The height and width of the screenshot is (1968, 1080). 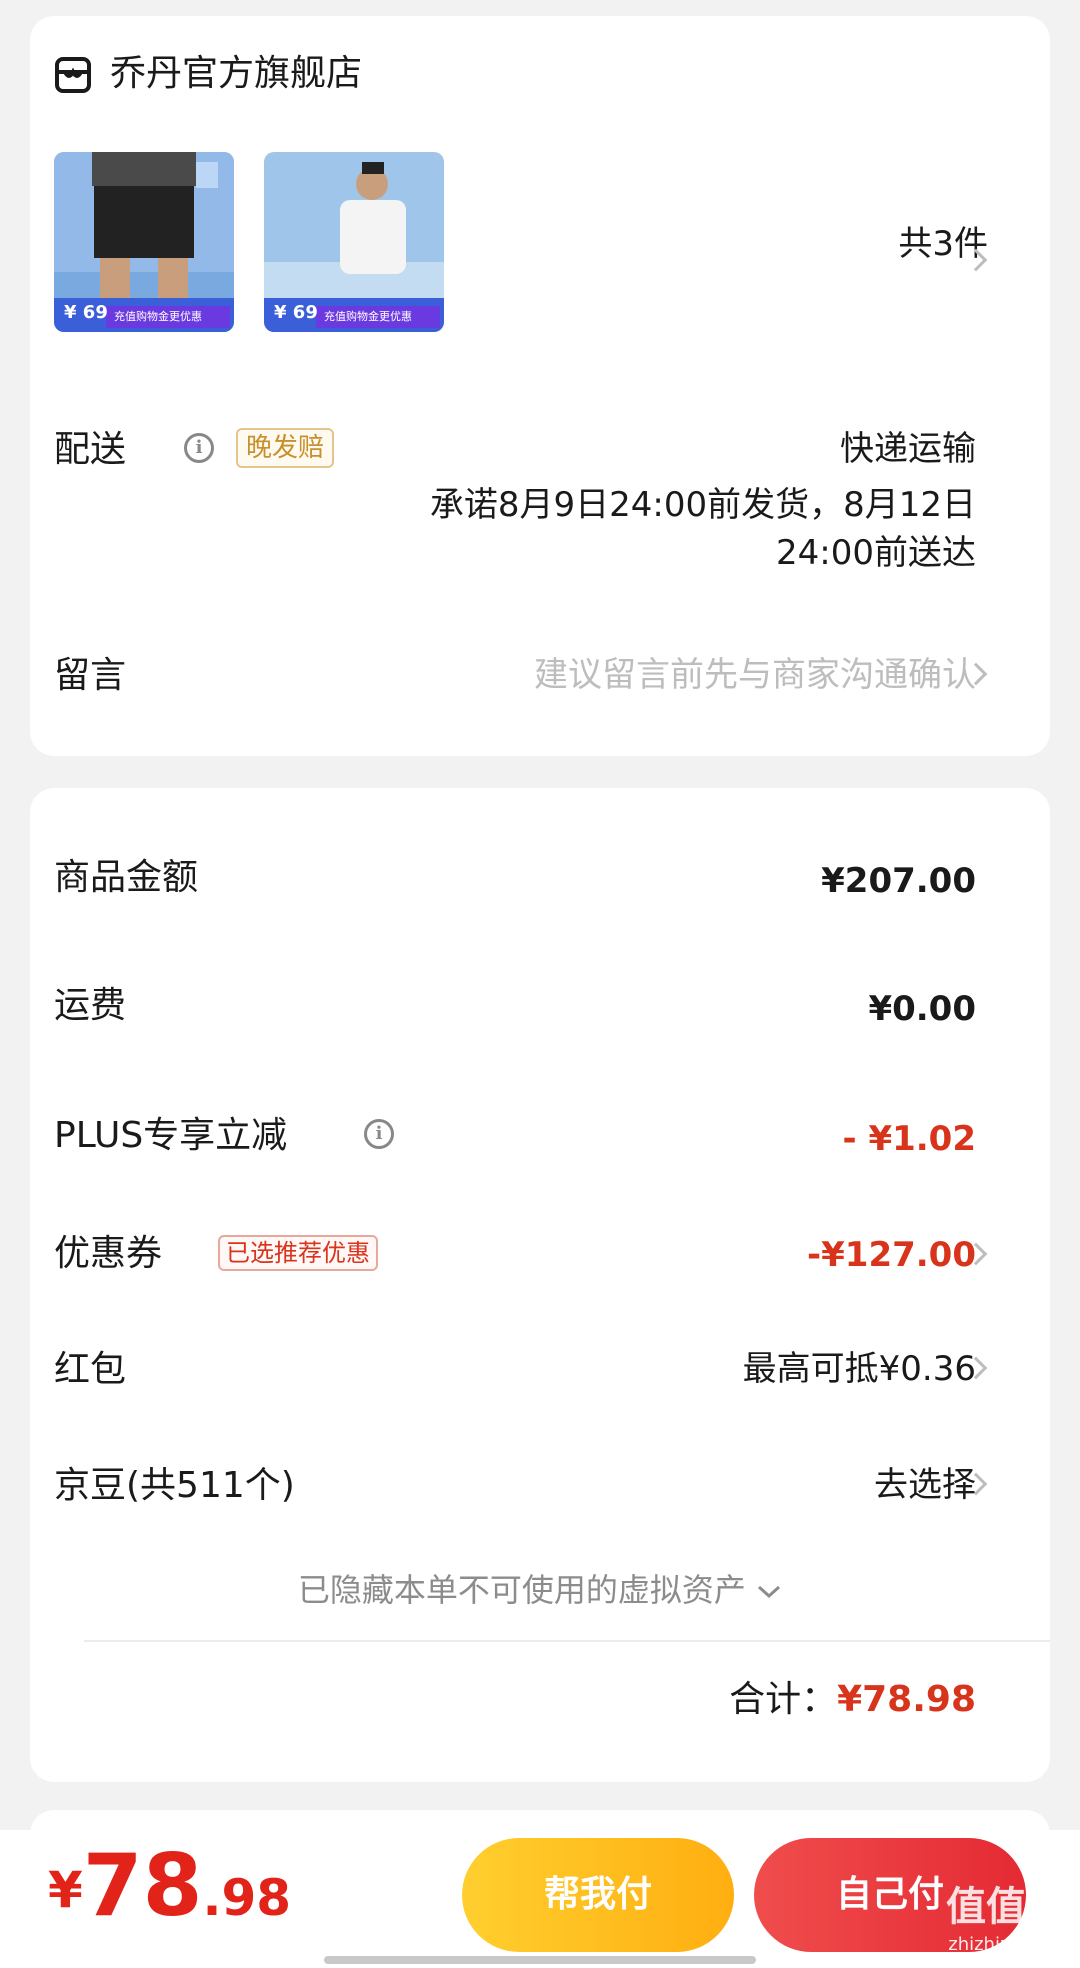 I want to click on hidden-assets-toggle: 已隐藏本单不可使用的虚拟资产, so click(x=540, y=1590).